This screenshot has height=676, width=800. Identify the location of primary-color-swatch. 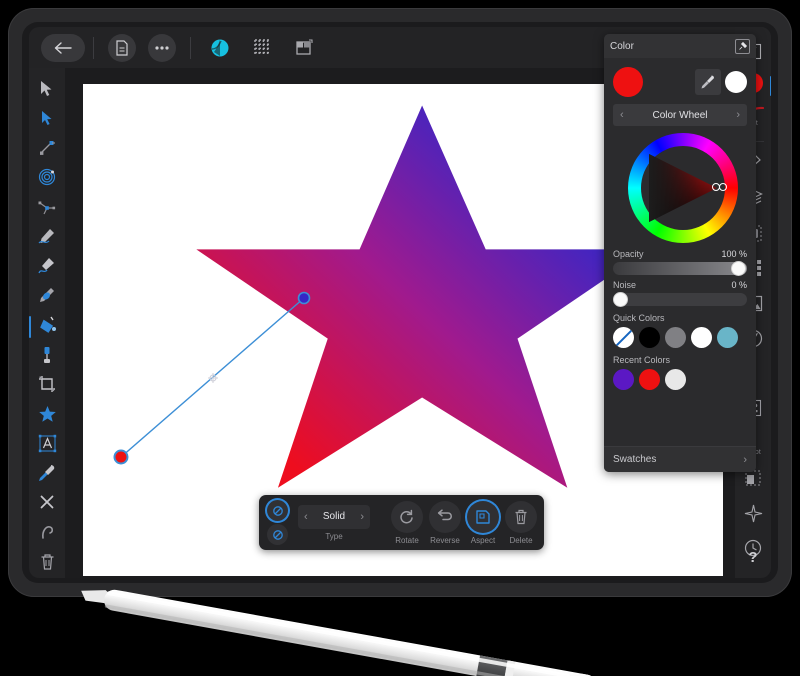
(628, 82).